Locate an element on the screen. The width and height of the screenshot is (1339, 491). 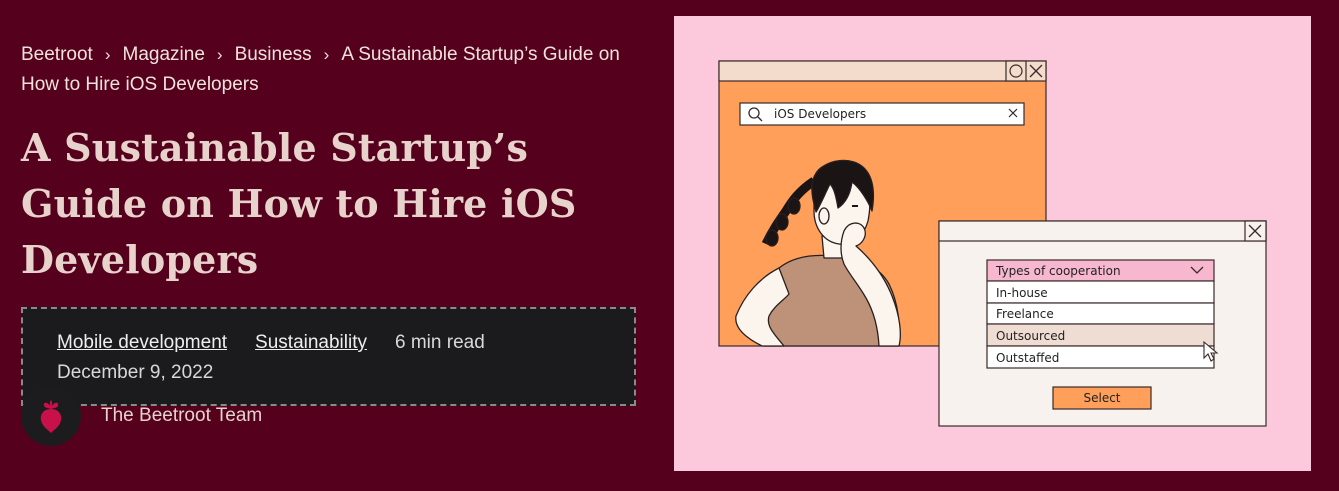
tag-mobile-development: Mobile development is located at coordinates (142, 342).